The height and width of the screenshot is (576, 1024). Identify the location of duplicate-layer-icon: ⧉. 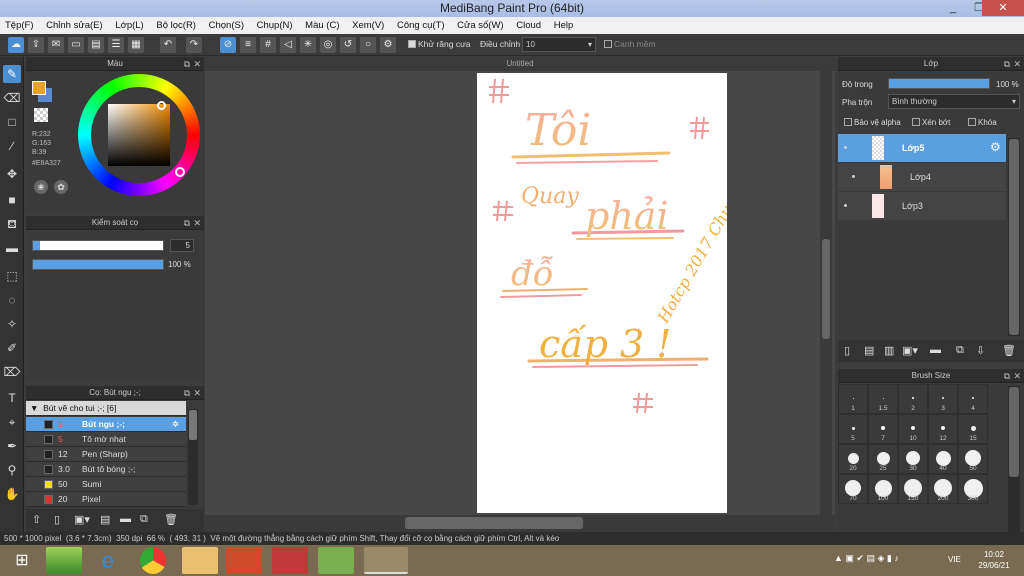
(960, 350).